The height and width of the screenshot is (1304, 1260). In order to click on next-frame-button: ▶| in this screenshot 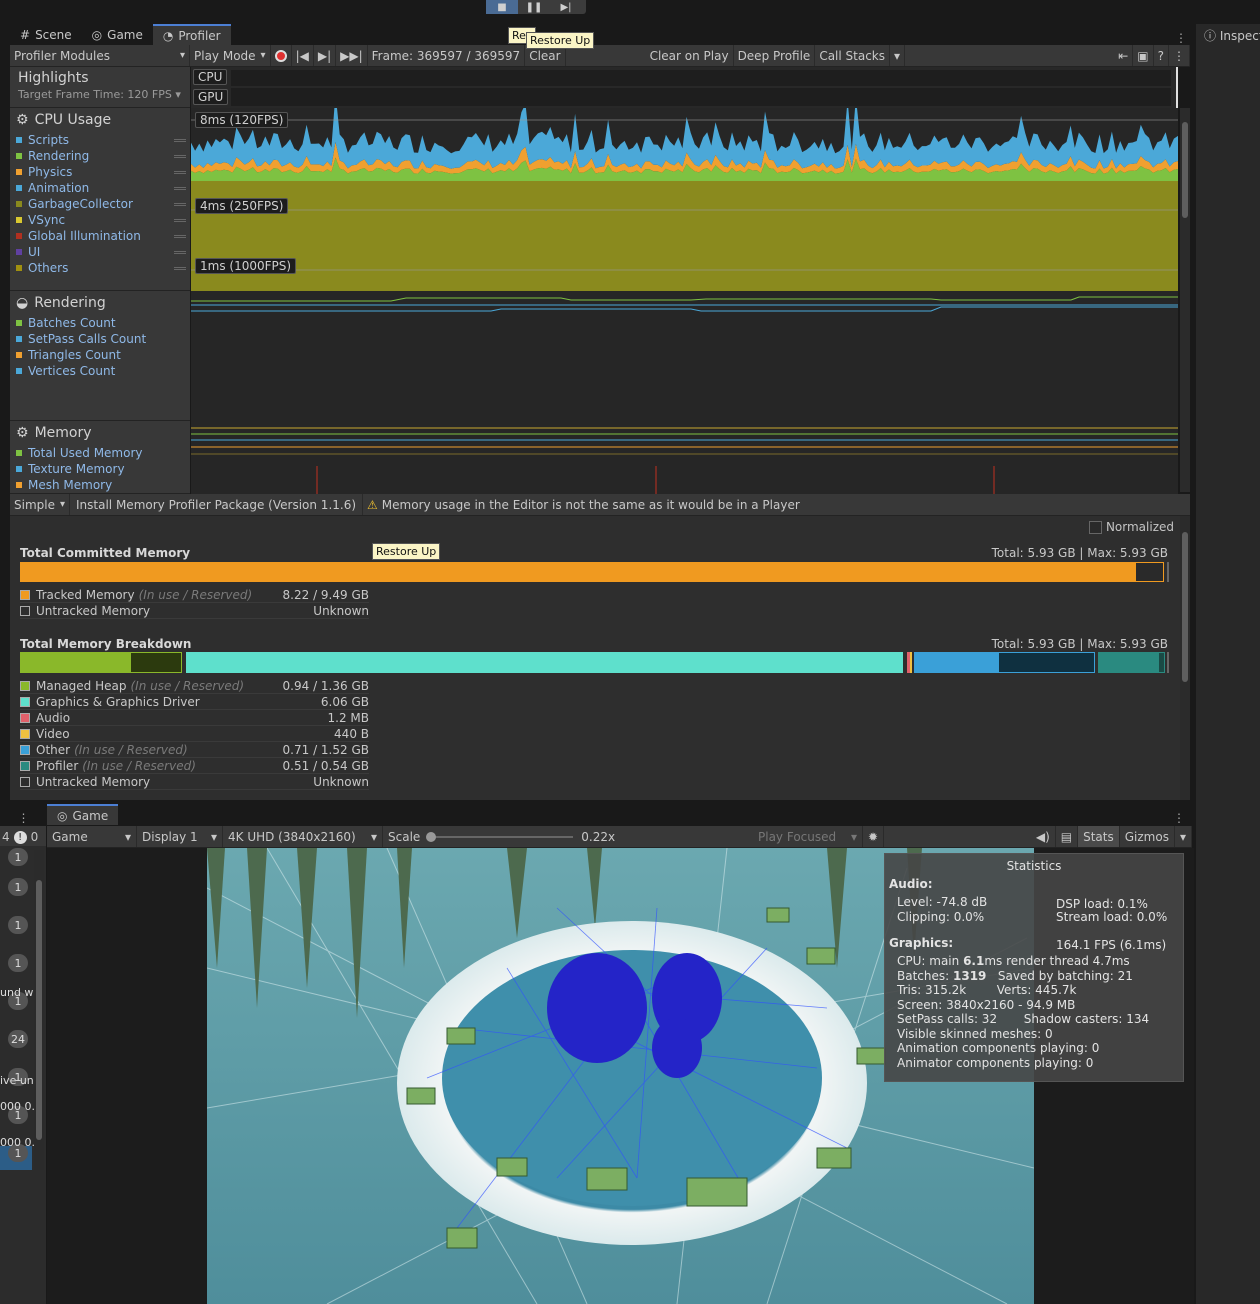, I will do `click(325, 55)`.